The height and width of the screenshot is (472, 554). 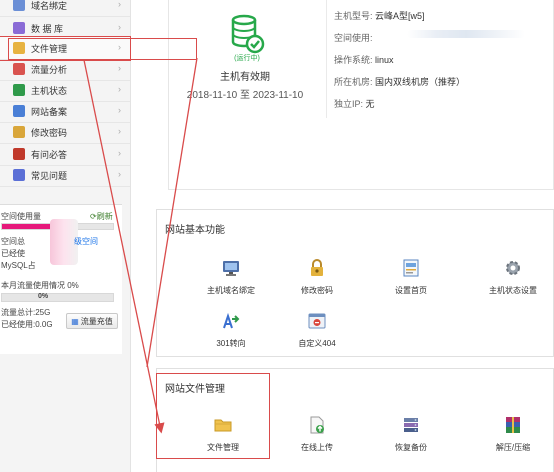 I want to click on homepage-icon, so click(x=411, y=268).